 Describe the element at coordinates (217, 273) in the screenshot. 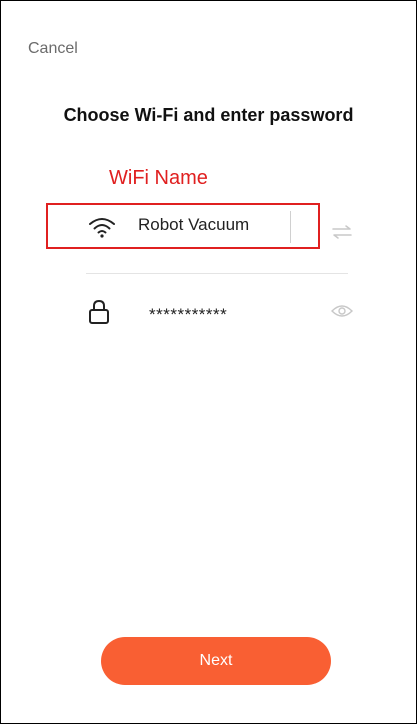

I see `field-divider` at that location.